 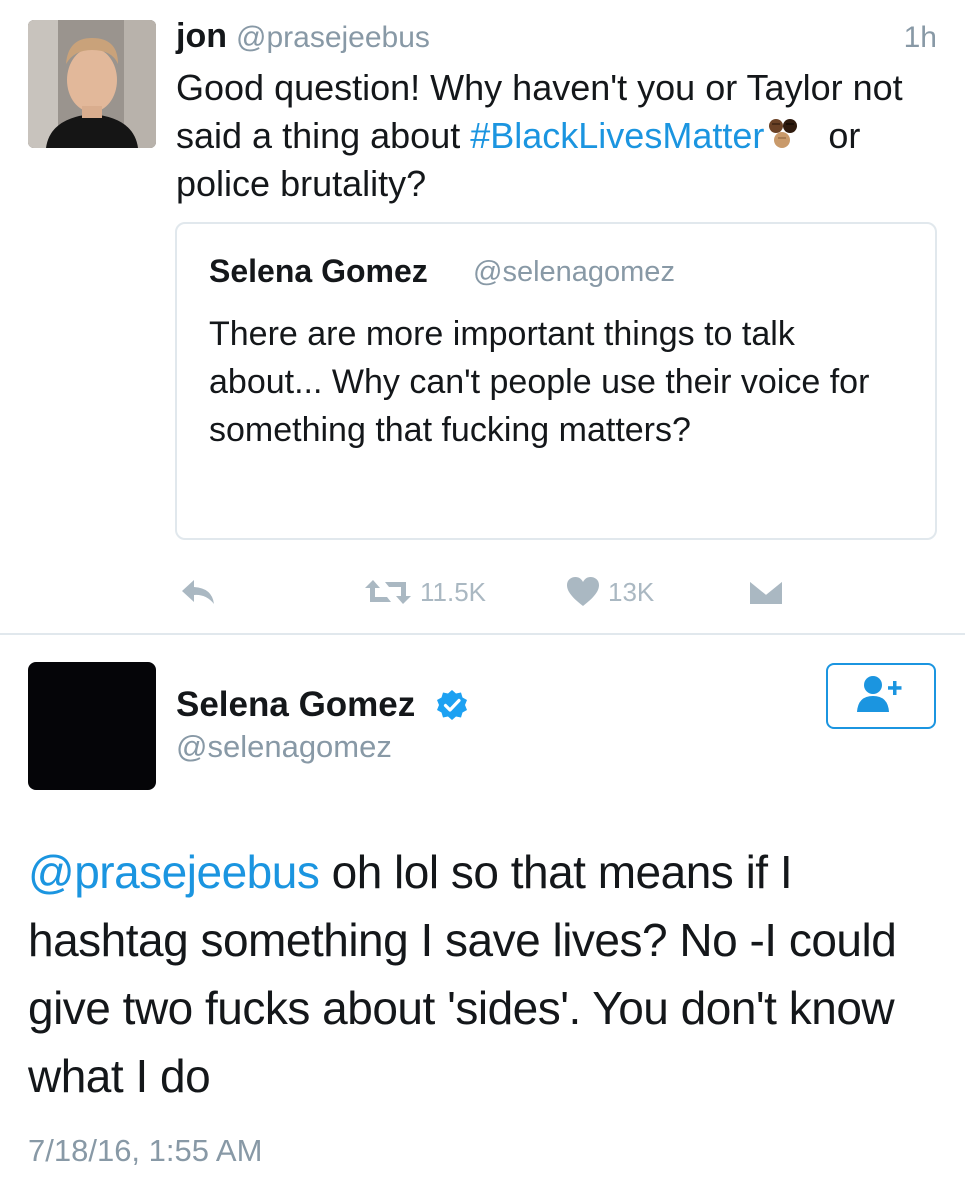 I want to click on retweet-button: 11.5K, so click(x=425, y=592).